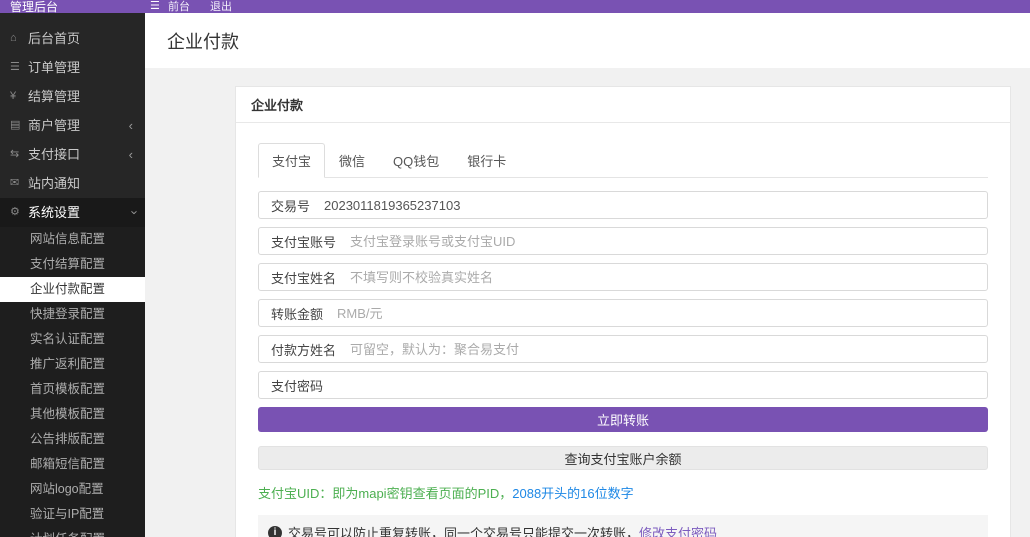 This screenshot has height=537, width=1030. I want to click on transfer-now-button: 立即转账, so click(623, 419).